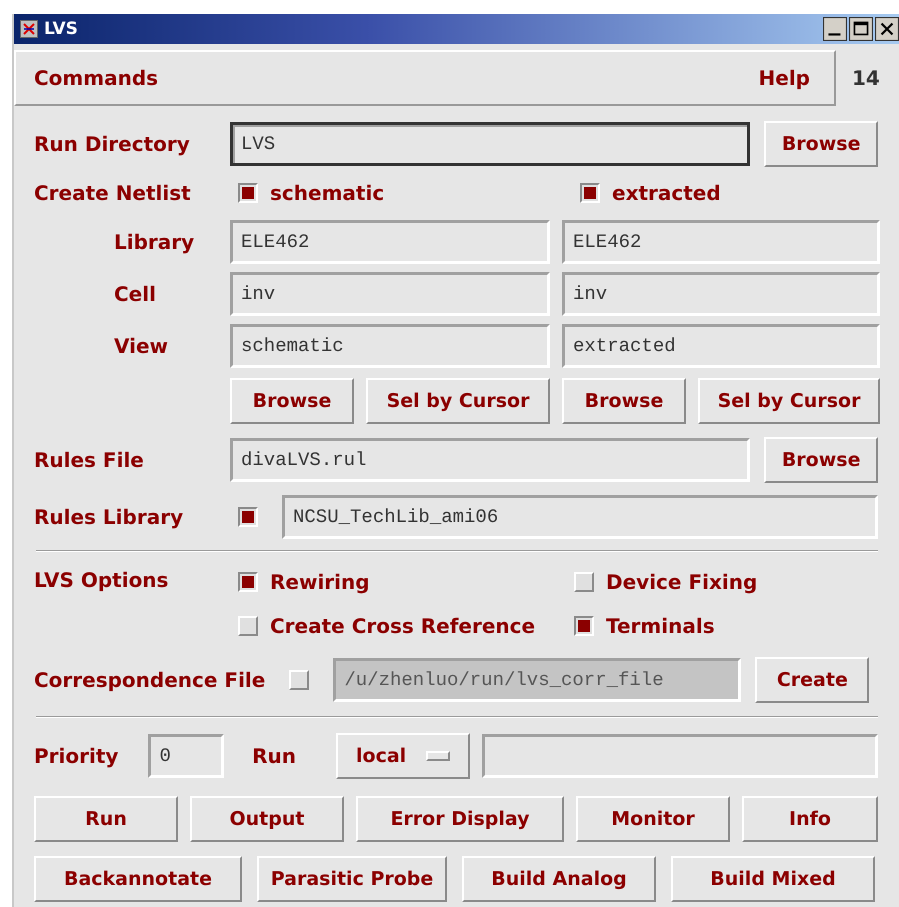 The image size is (899, 907). Describe the element at coordinates (29, 29) in the screenshot. I see `app-icon` at that location.